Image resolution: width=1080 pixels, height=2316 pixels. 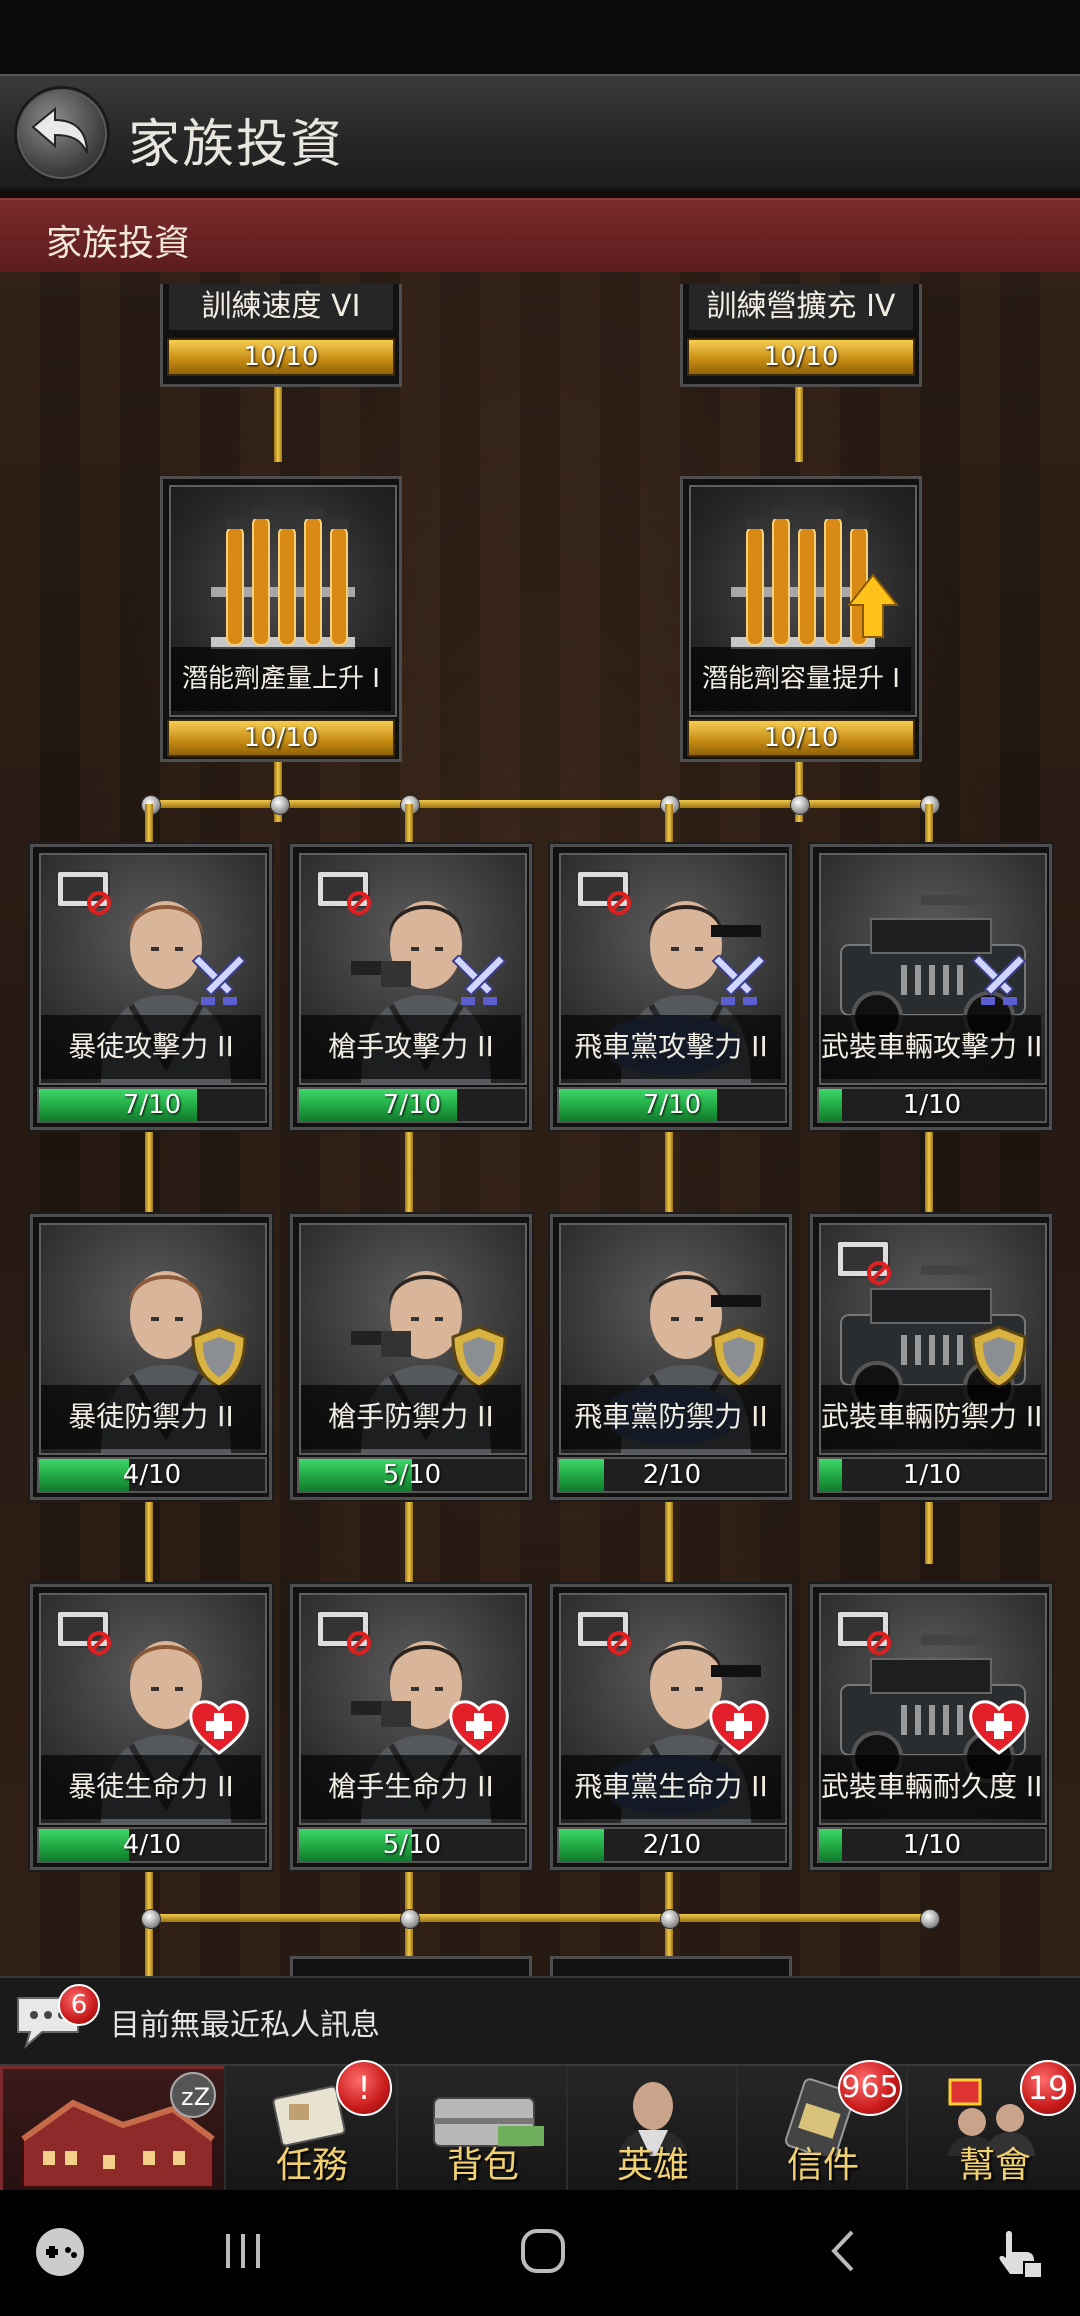 What do you see at coordinates (243, 2251) in the screenshot?
I see `recent-apps-icon` at bounding box center [243, 2251].